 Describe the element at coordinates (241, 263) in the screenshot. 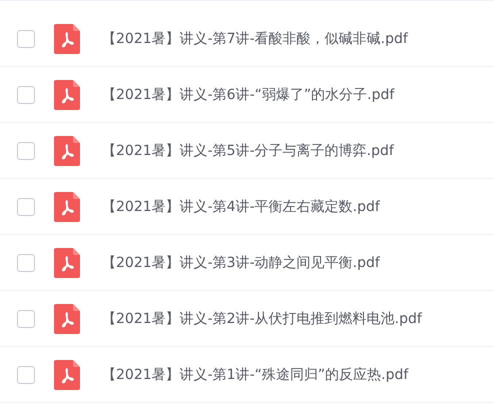

I see `file-name: 【2021暑】讲义-第3讲-动静之间见平衡.pdf` at that location.